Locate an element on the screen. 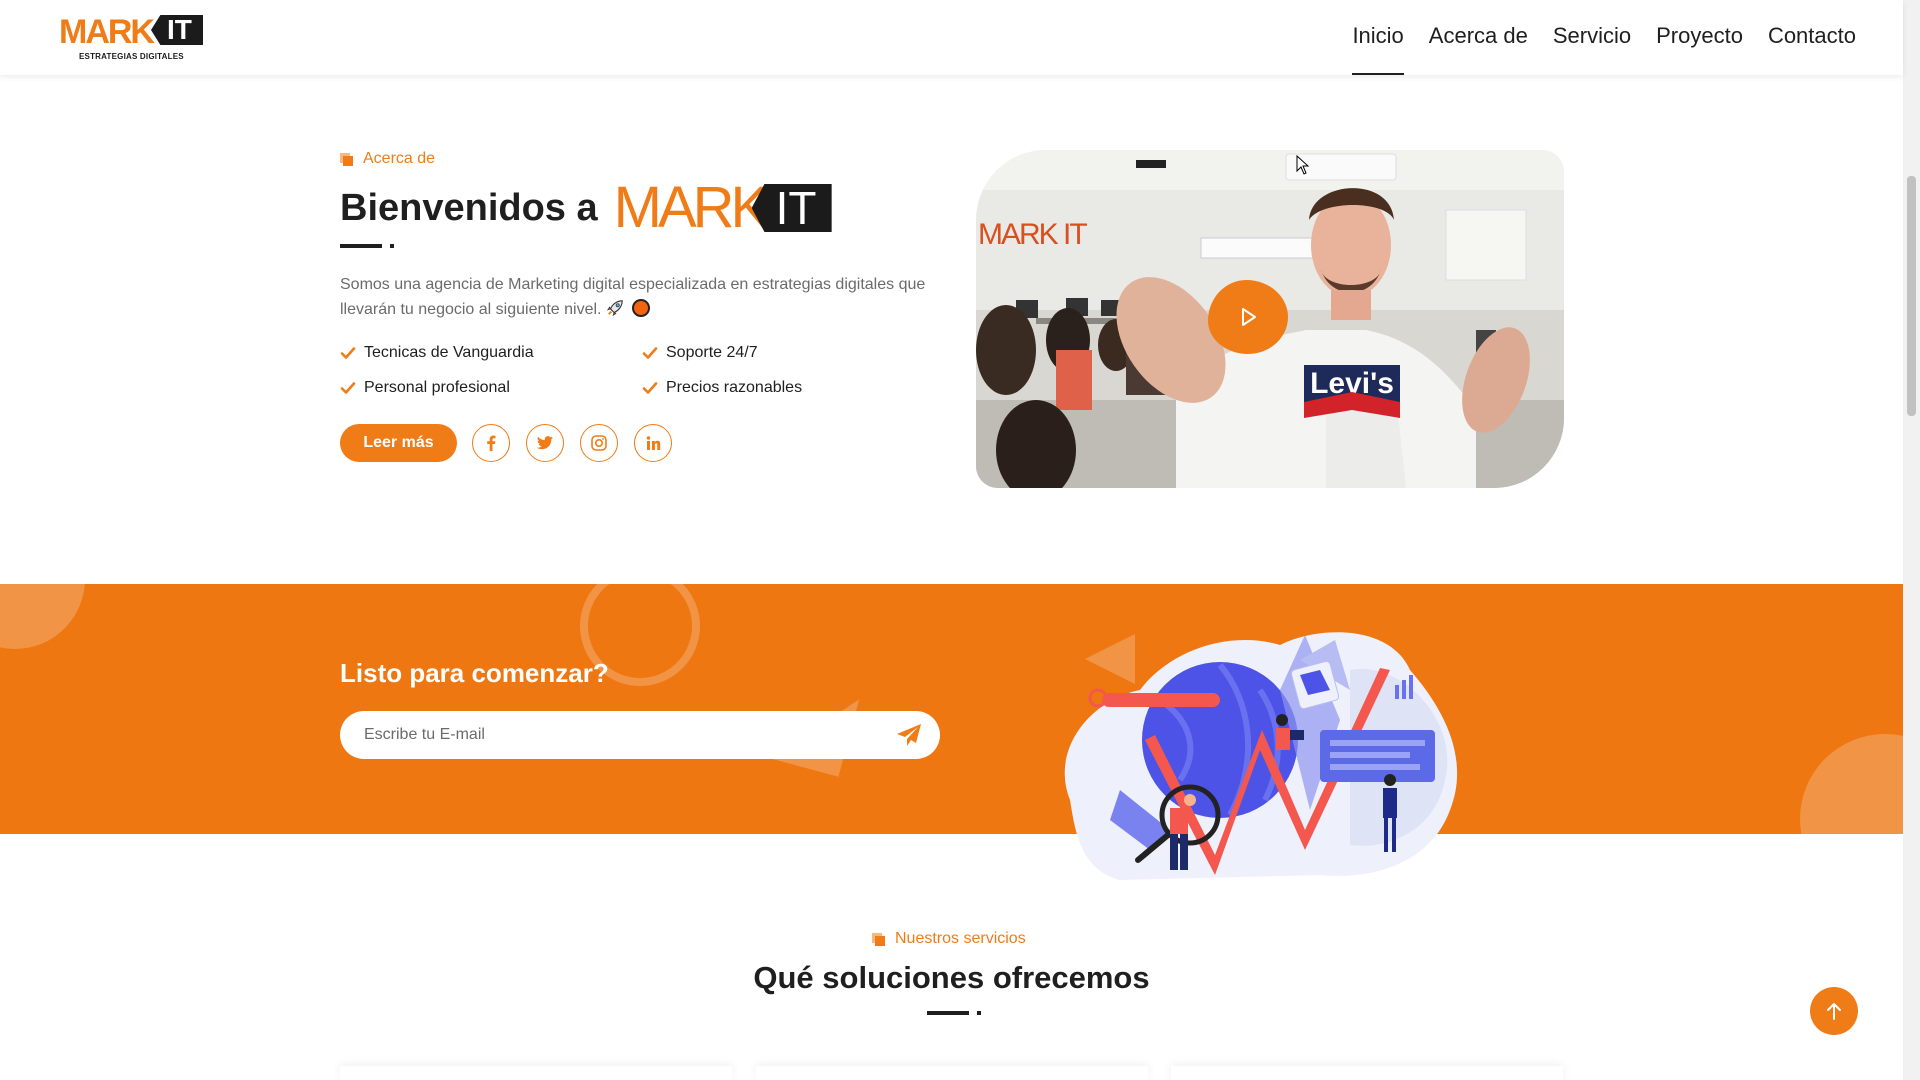 This screenshot has height=1080, width=1920. rocket-icon is located at coordinates (614, 308).